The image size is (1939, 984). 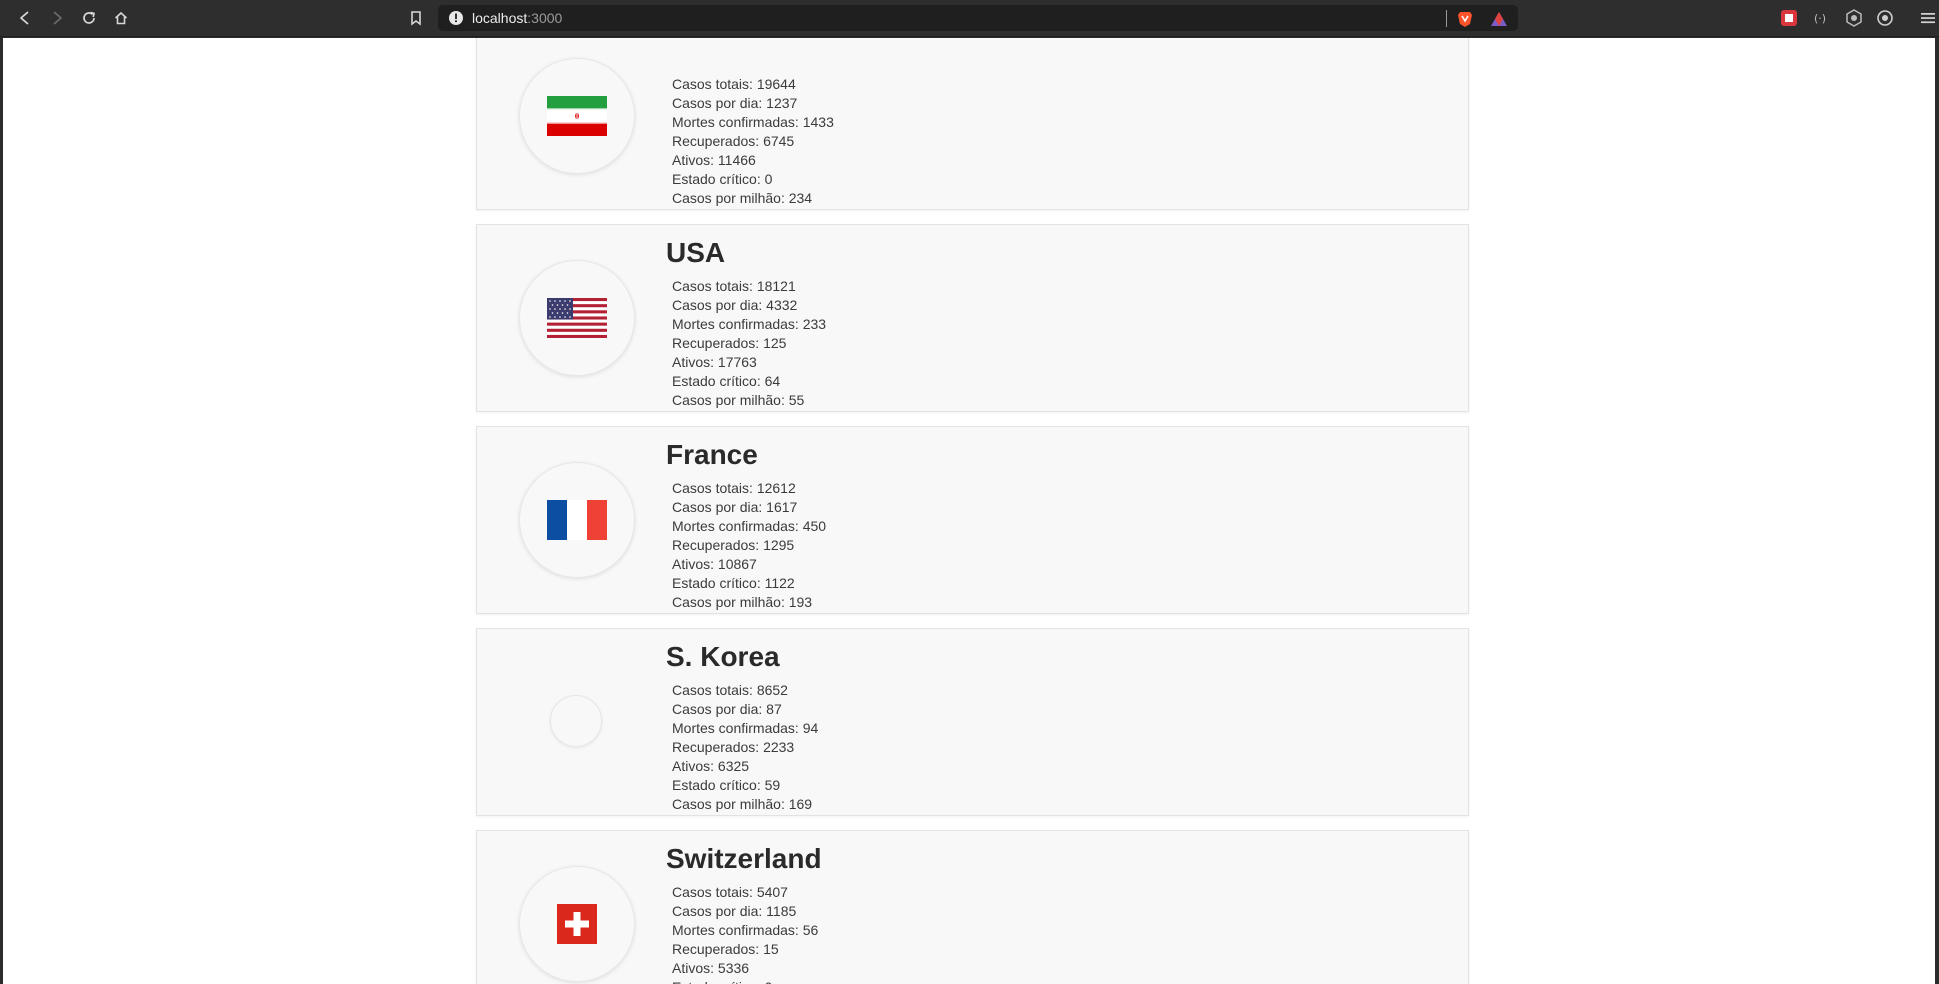 I want to click on stat-cases-today: Casos por dia: 1185, so click(x=734, y=911).